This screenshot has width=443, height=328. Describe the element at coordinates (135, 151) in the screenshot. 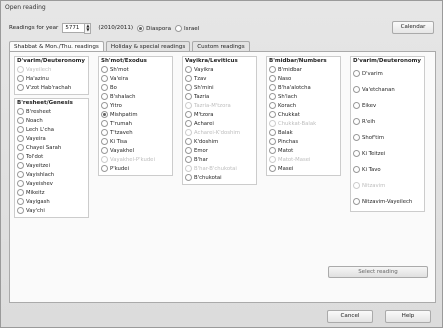

I see `reading-radio: Vayakhel` at that location.